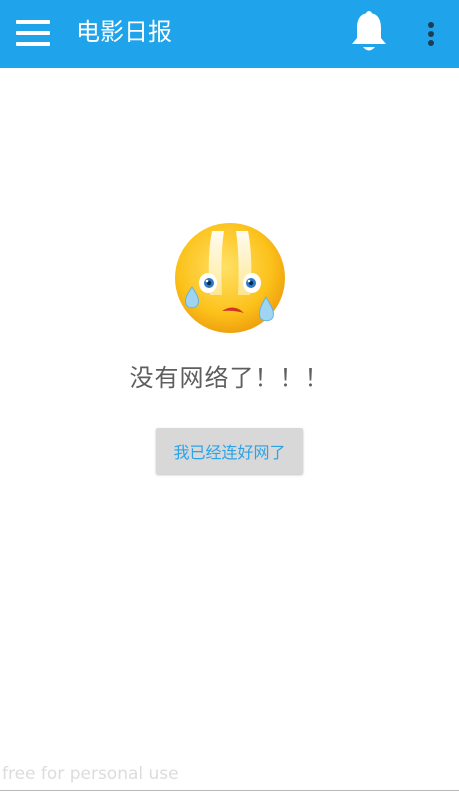  Describe the element at coordinates (230, 278) in the screenshot. I see `crying-face-icon` at that location.